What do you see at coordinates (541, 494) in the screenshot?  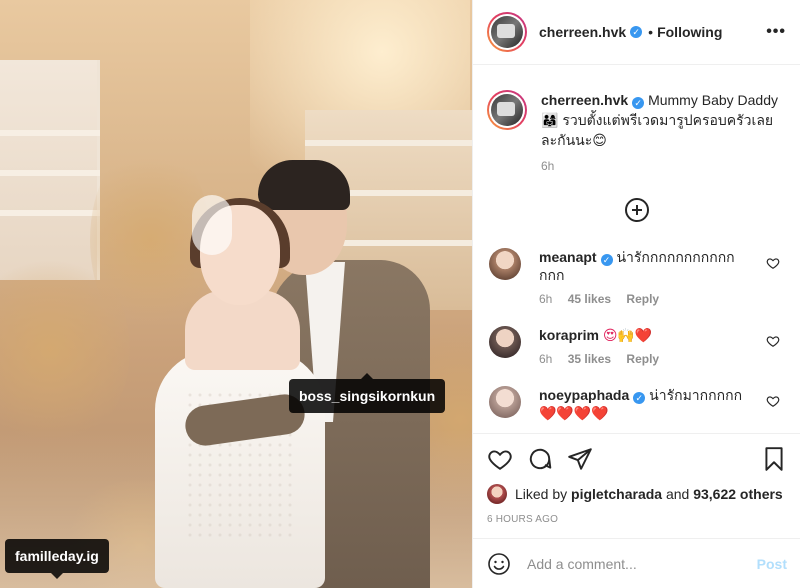 I see `liked-by-prefix: Liked by` at bounding box center [541, 494].